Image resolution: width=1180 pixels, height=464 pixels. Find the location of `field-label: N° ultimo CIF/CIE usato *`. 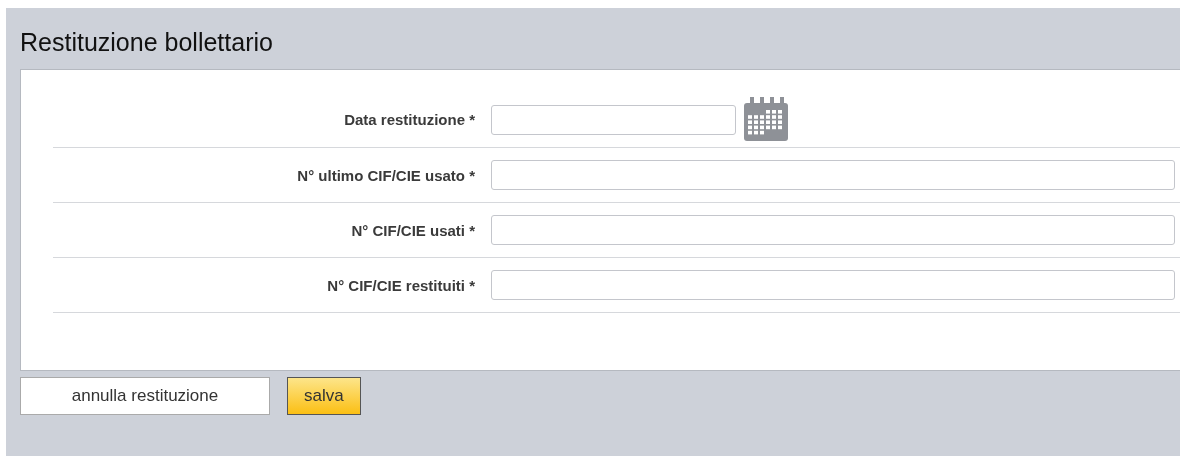

field-label: N° ultimo CIF/CIE usato * is located at coordinates (385, 175).